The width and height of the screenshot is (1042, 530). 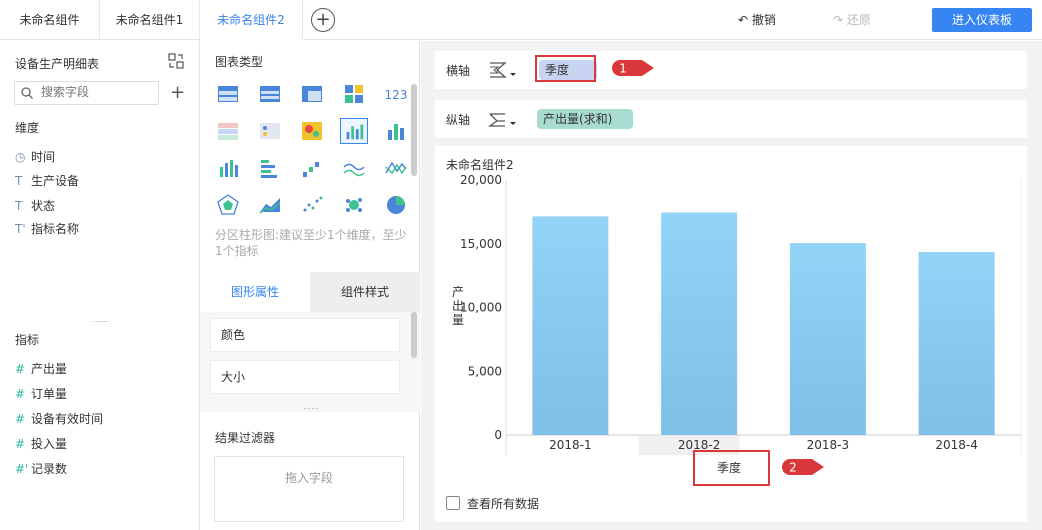 What do you see at coordinates (311, 243) in the screenshot?
I see `chart-type-hint: 分区柱形图:建议至少1个维度，至少1个指标` at bounding box center [311, 243].